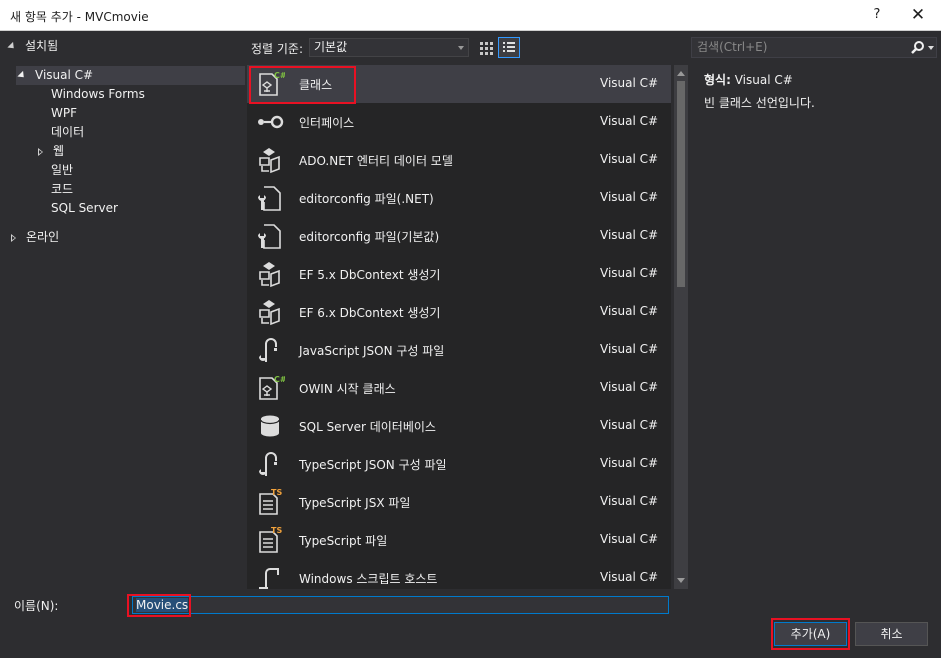  Describe the element at coordinates (343, 541) in the screenshot. I see `template-name: TypeScript 파일` at that location.